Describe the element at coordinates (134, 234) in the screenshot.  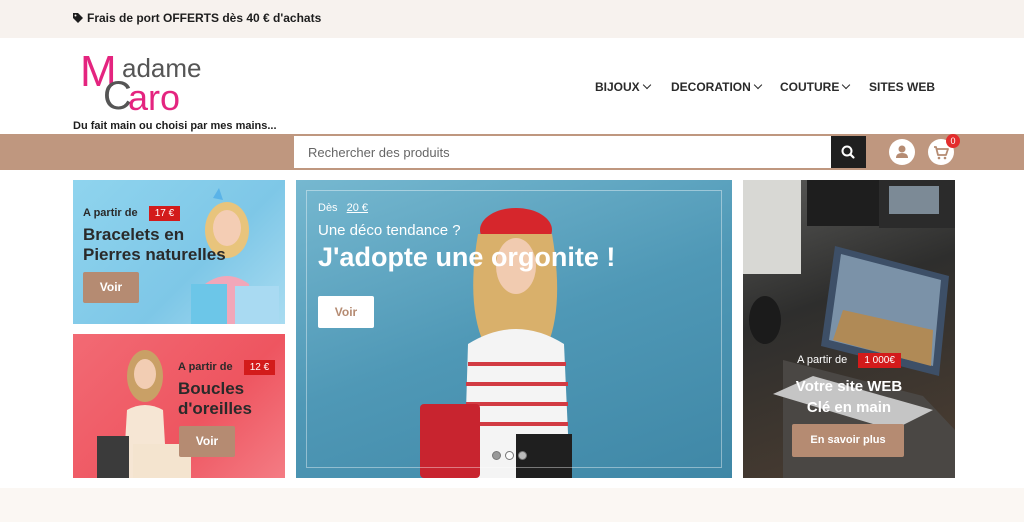
I see `banner-title-line: Bracelets en` at that location.